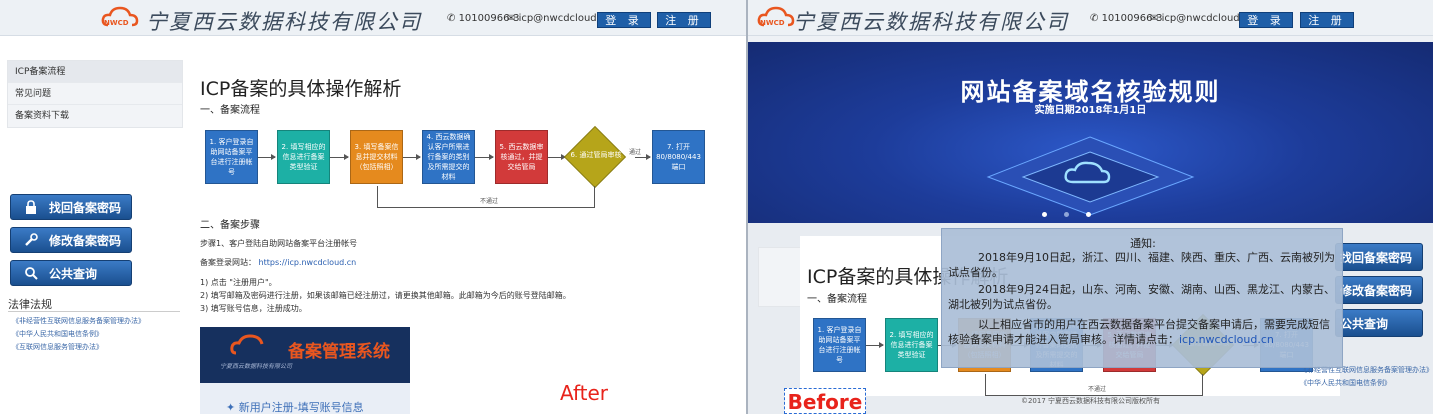  What do you see at coordinates (95, 72) in the screenshot?
I see `sidebar-item-icp-process: ICP备案流程` at bounding box center [95, 72].